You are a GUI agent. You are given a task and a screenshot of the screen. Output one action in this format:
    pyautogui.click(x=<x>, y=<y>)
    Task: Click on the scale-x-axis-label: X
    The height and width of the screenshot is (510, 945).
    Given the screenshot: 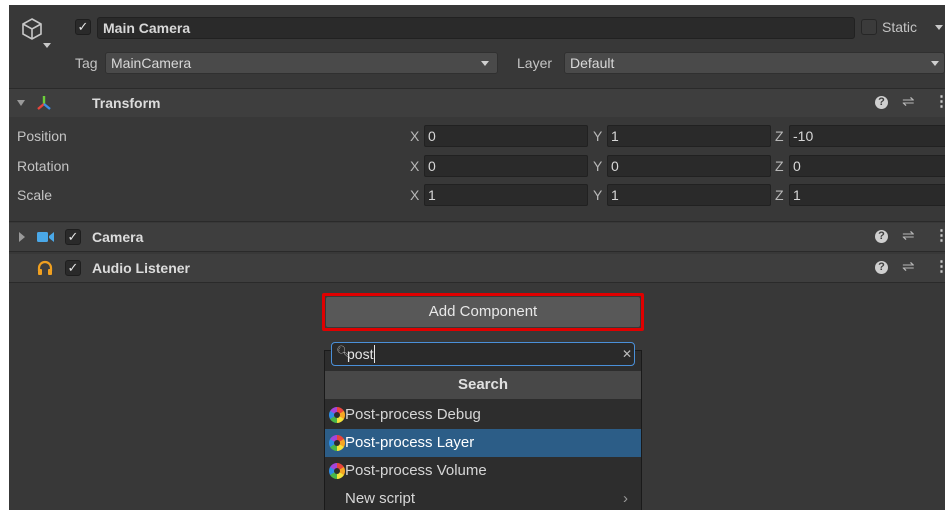 What is the action you would take?
    pyautogui.click(x=414, y=195)
    